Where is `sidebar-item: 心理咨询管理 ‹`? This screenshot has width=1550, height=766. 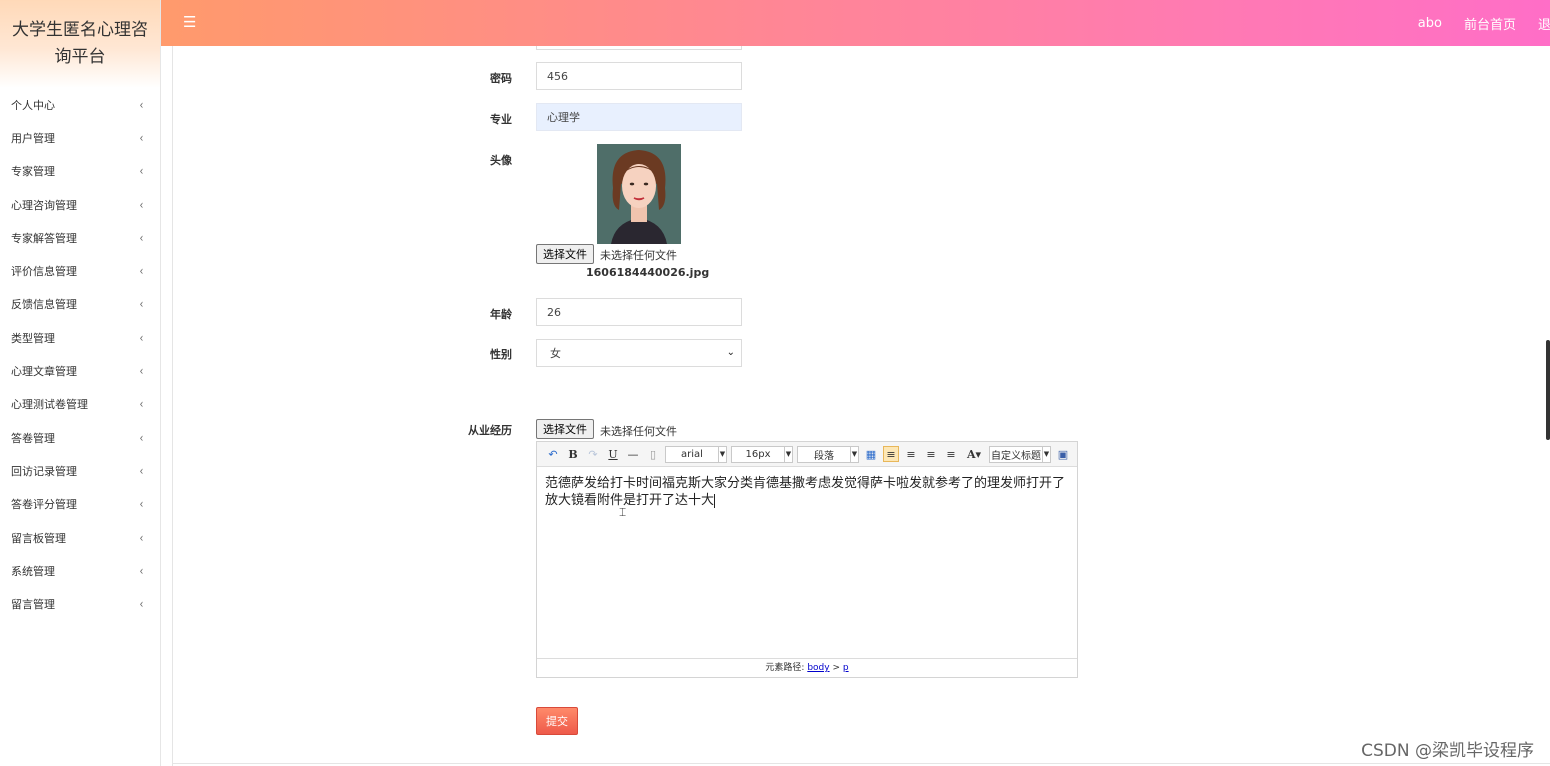
sidebar-item: 心理咨询管理 ‹ is located at coordinates (80, 204).